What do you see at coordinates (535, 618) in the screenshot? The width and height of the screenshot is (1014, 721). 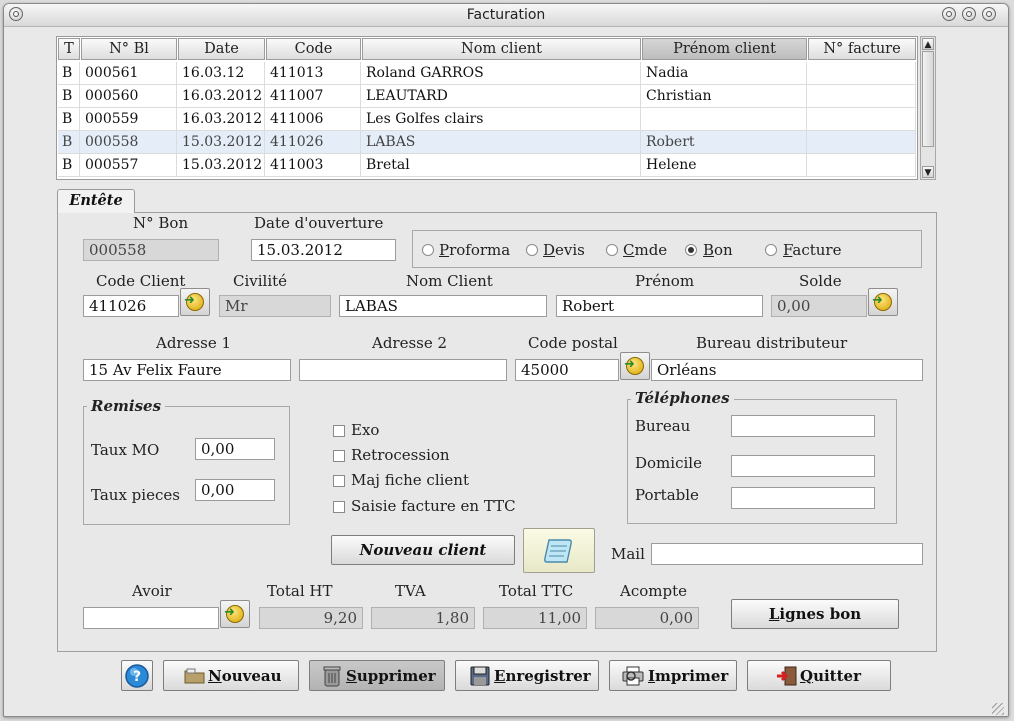 I see `total-ttc-field: 11,00` at bounding box center [535, 618].